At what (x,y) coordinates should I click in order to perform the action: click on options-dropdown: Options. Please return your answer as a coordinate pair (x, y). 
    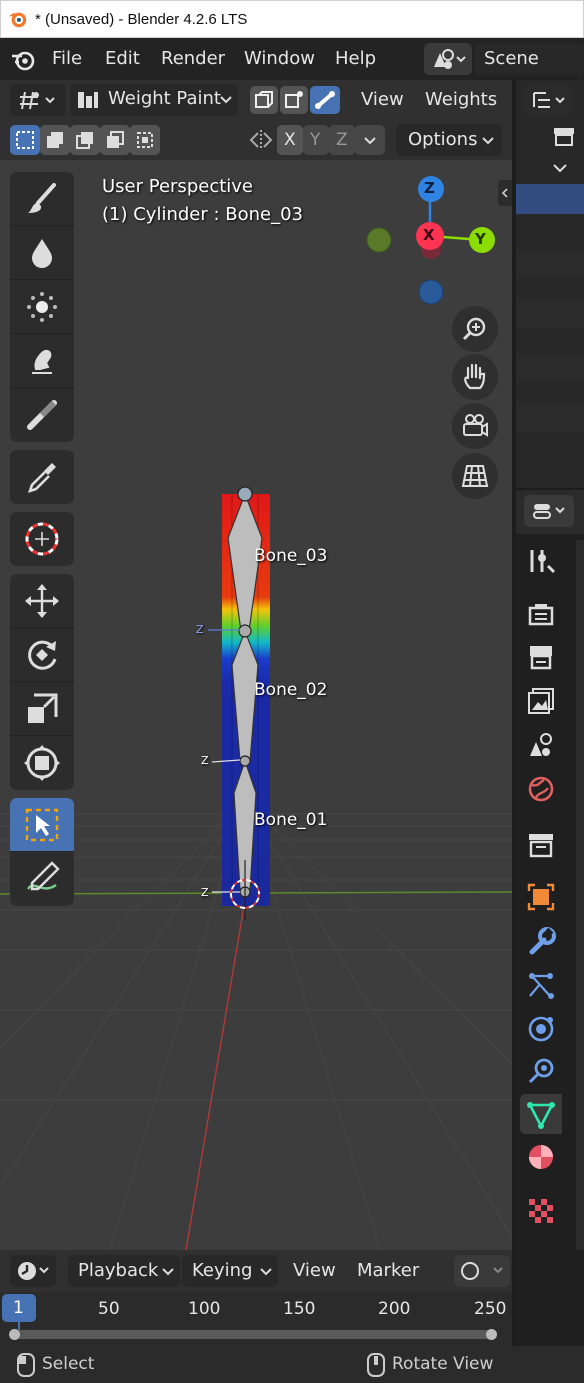
    Looking at the image, I should click on (449, 140).